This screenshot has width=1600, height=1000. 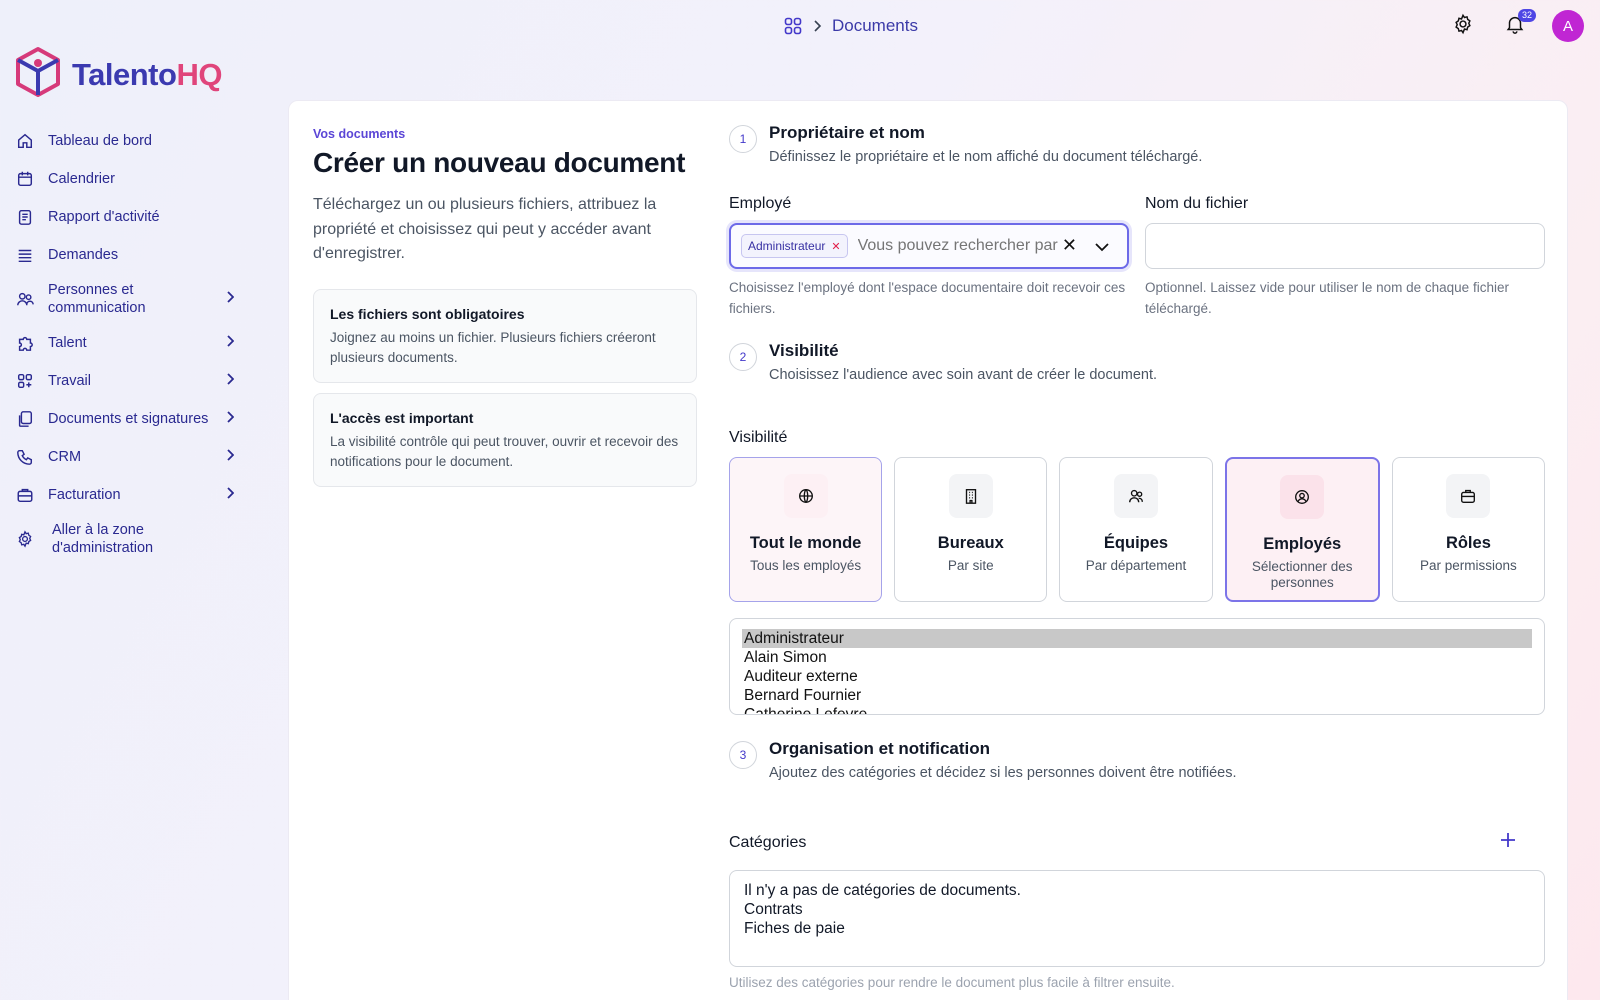 I want to click on sidebar-item-calendar: Calendrier, so click(x=131, y=179).